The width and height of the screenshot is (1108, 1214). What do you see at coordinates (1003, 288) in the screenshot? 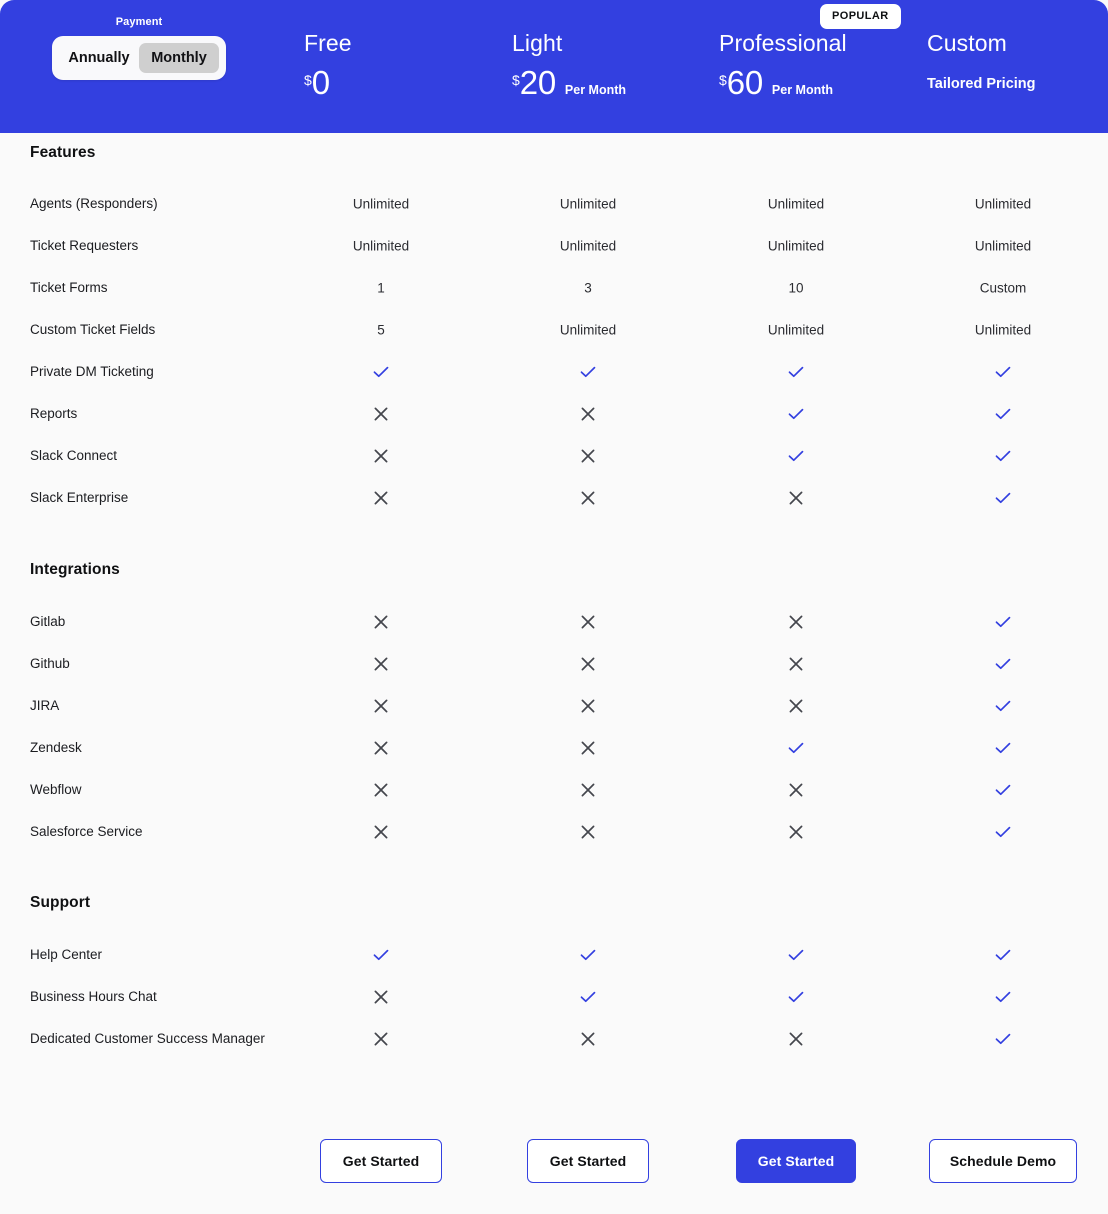
I see `feature-value: Custom` at bounding box center [1003, 288].